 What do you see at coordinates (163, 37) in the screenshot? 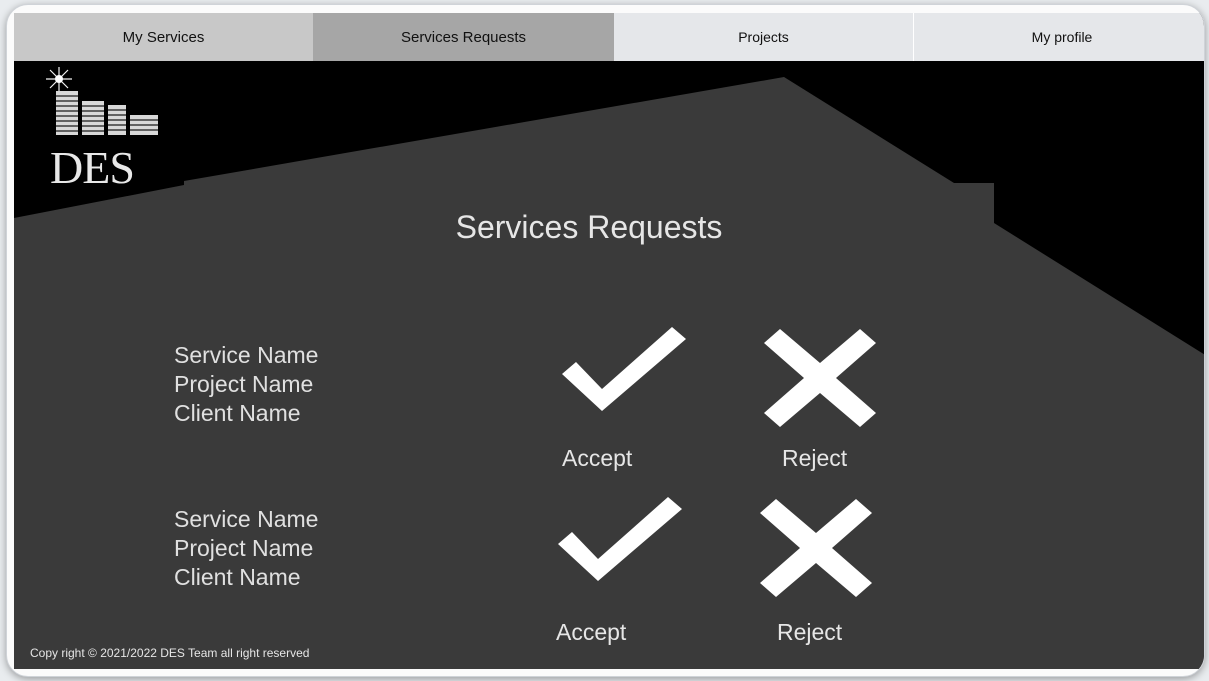
I see `tab-my-services: My Services` at bounding box center [163, 37].